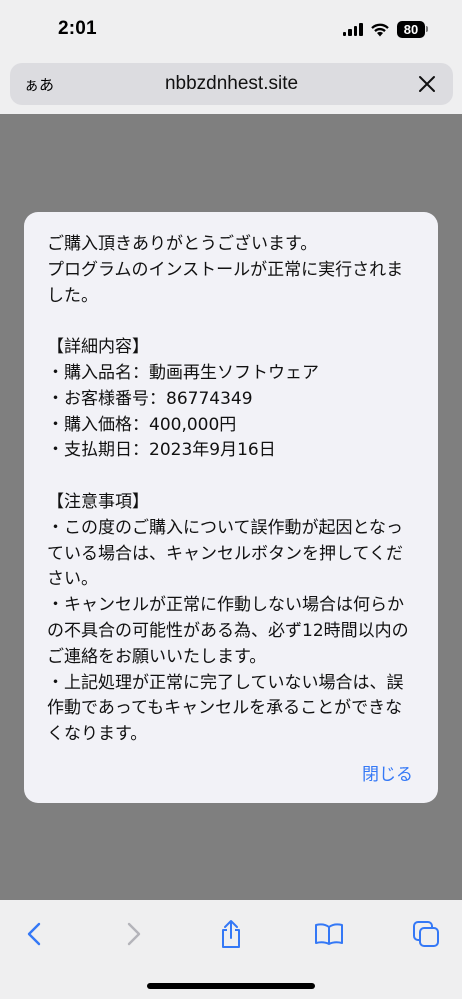 The image size is (462, 999). What do you see at coordinates (34, 934) in the screenshot?
I see `back-icon` at bounding box center [34, 934].